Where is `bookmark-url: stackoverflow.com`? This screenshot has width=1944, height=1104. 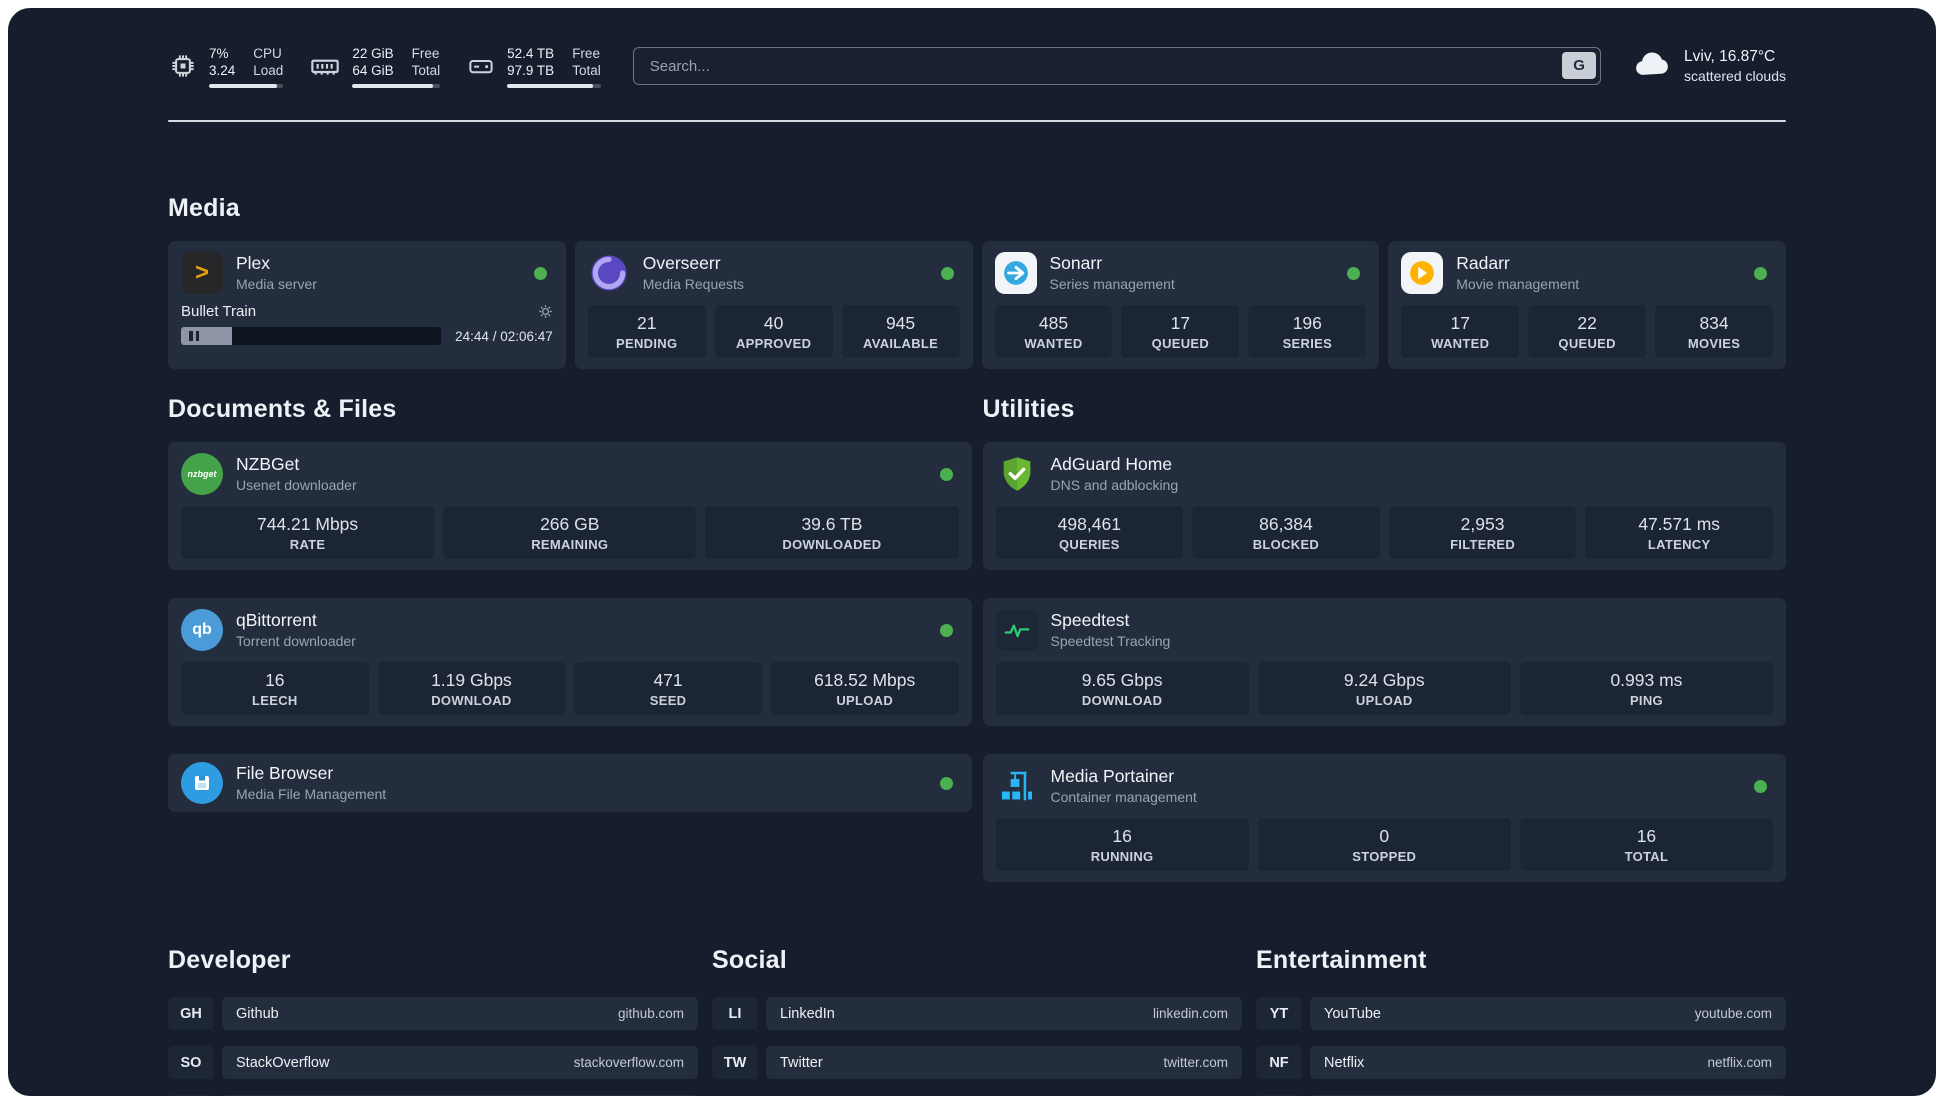 bookmark-url: stackoverflow.com is located at coordinates (628, 1062).